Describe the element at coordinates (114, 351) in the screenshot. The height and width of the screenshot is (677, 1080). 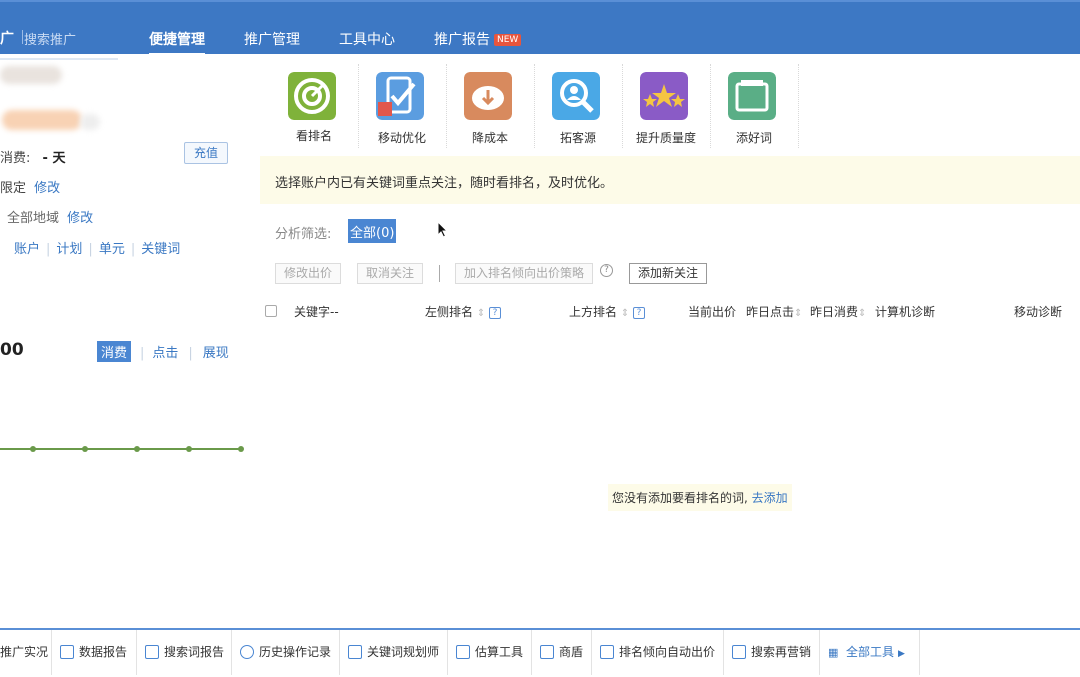
I see `metric-tab-consume: 消费` at that location.